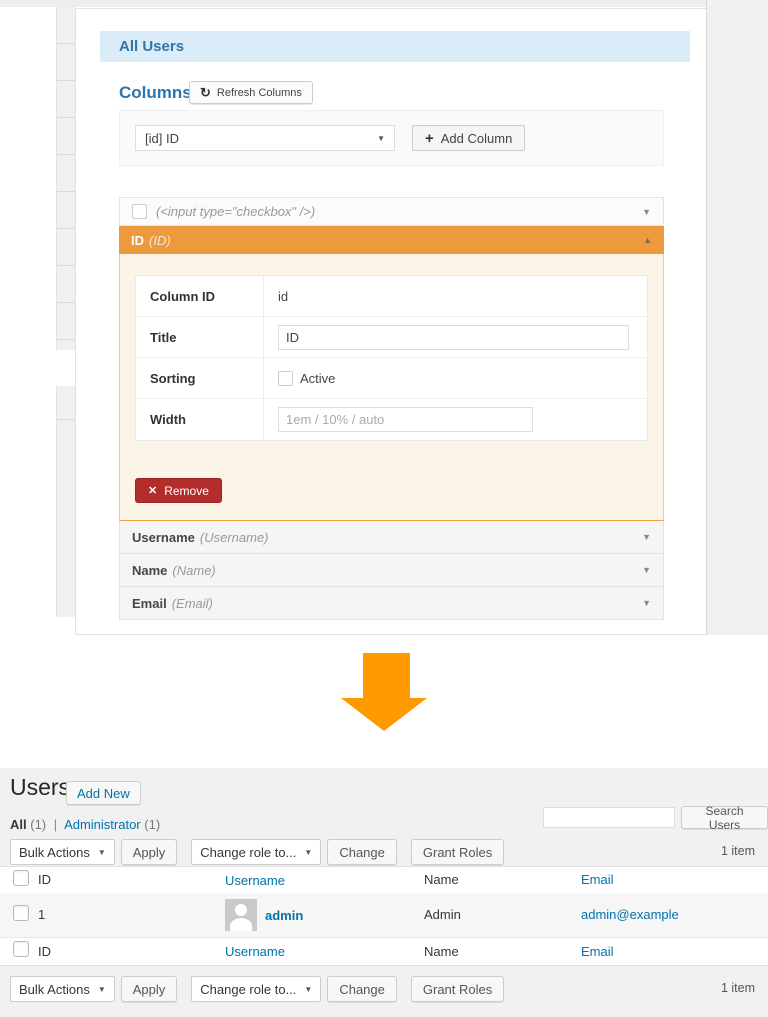 This screenshot has height=1017, width=768. What do you see at coordinates (737, 988) in the screenshot?
I see `item-count: 1 item` at bounding box center [737, 988].